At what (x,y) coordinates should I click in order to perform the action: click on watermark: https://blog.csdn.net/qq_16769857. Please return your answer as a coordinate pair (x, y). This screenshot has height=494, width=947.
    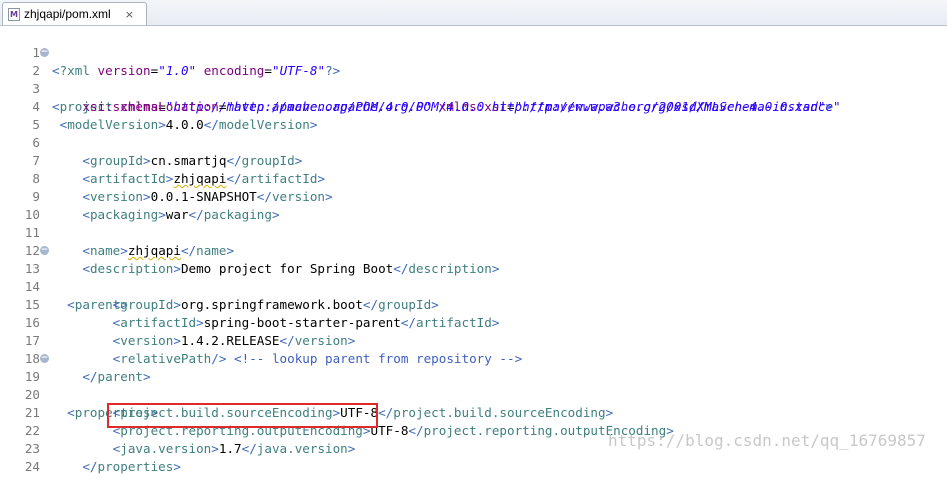
    Looking at the image, I should click on (767, 440).